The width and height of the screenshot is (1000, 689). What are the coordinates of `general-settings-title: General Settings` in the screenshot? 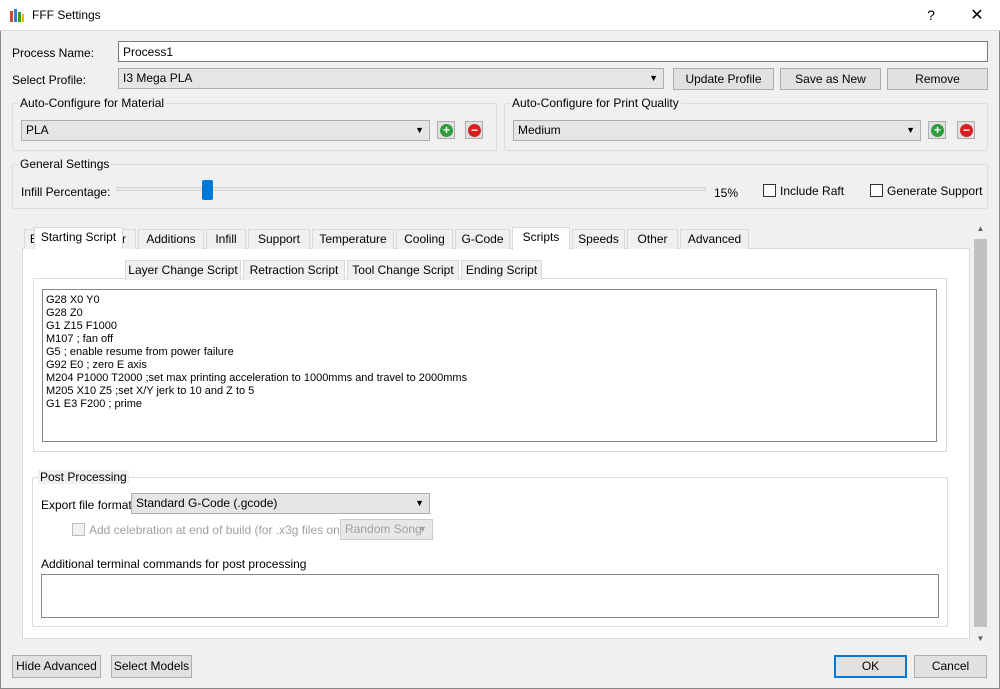 It's located at (65, 164).